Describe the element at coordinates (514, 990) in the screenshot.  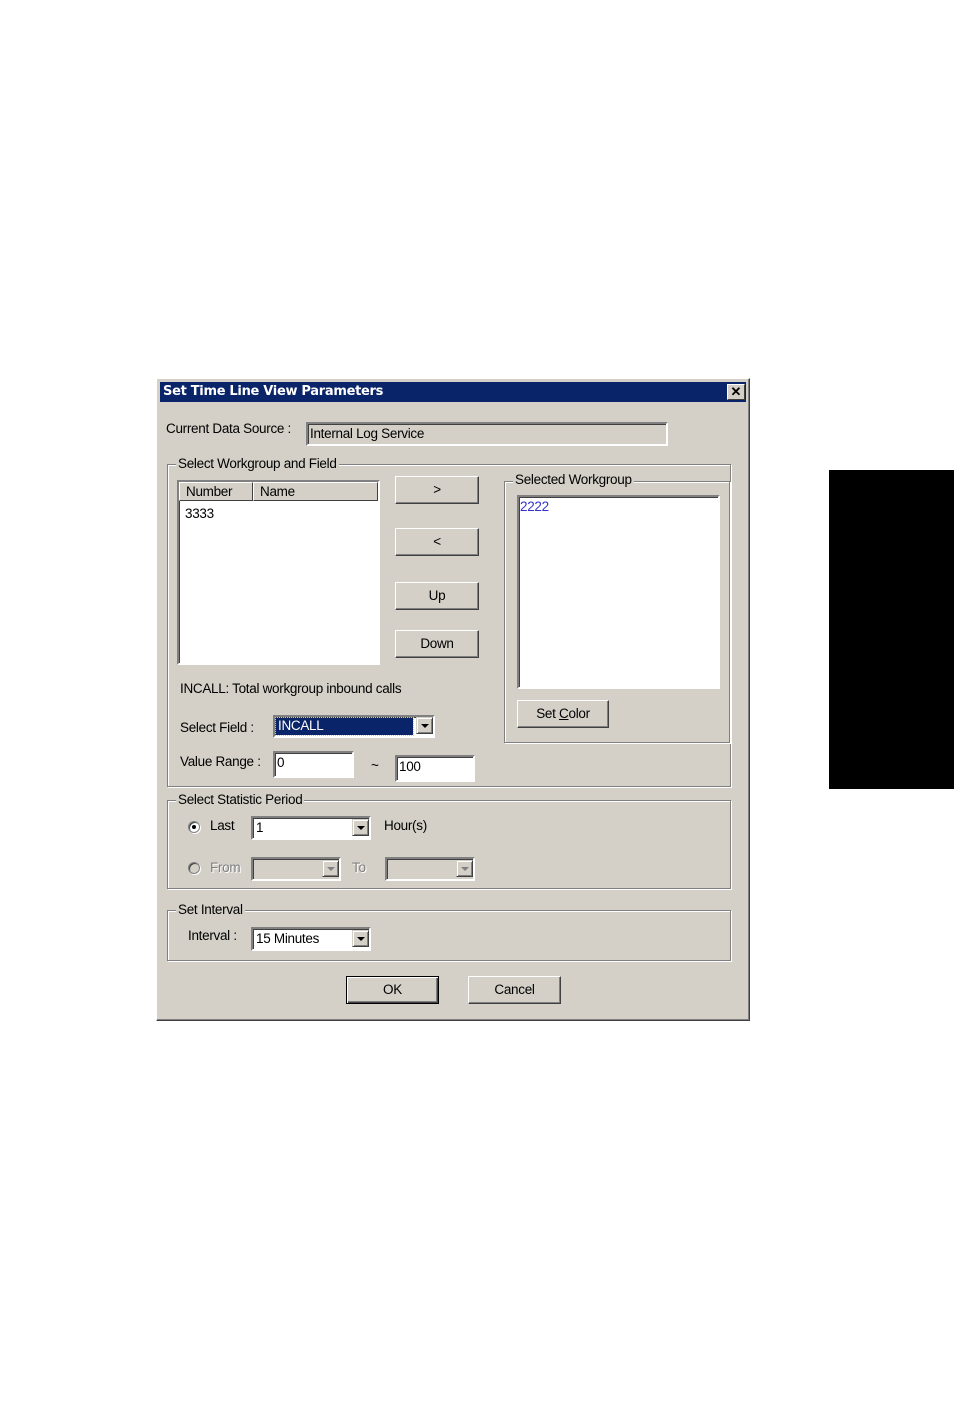
I see `cancel-button: Cancel` at that location.